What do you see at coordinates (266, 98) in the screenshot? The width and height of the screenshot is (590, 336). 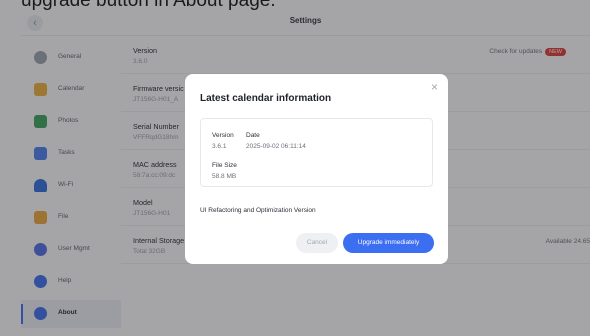 I see `dialog-title: Latest calendar information` at bounding box center [266, 98].